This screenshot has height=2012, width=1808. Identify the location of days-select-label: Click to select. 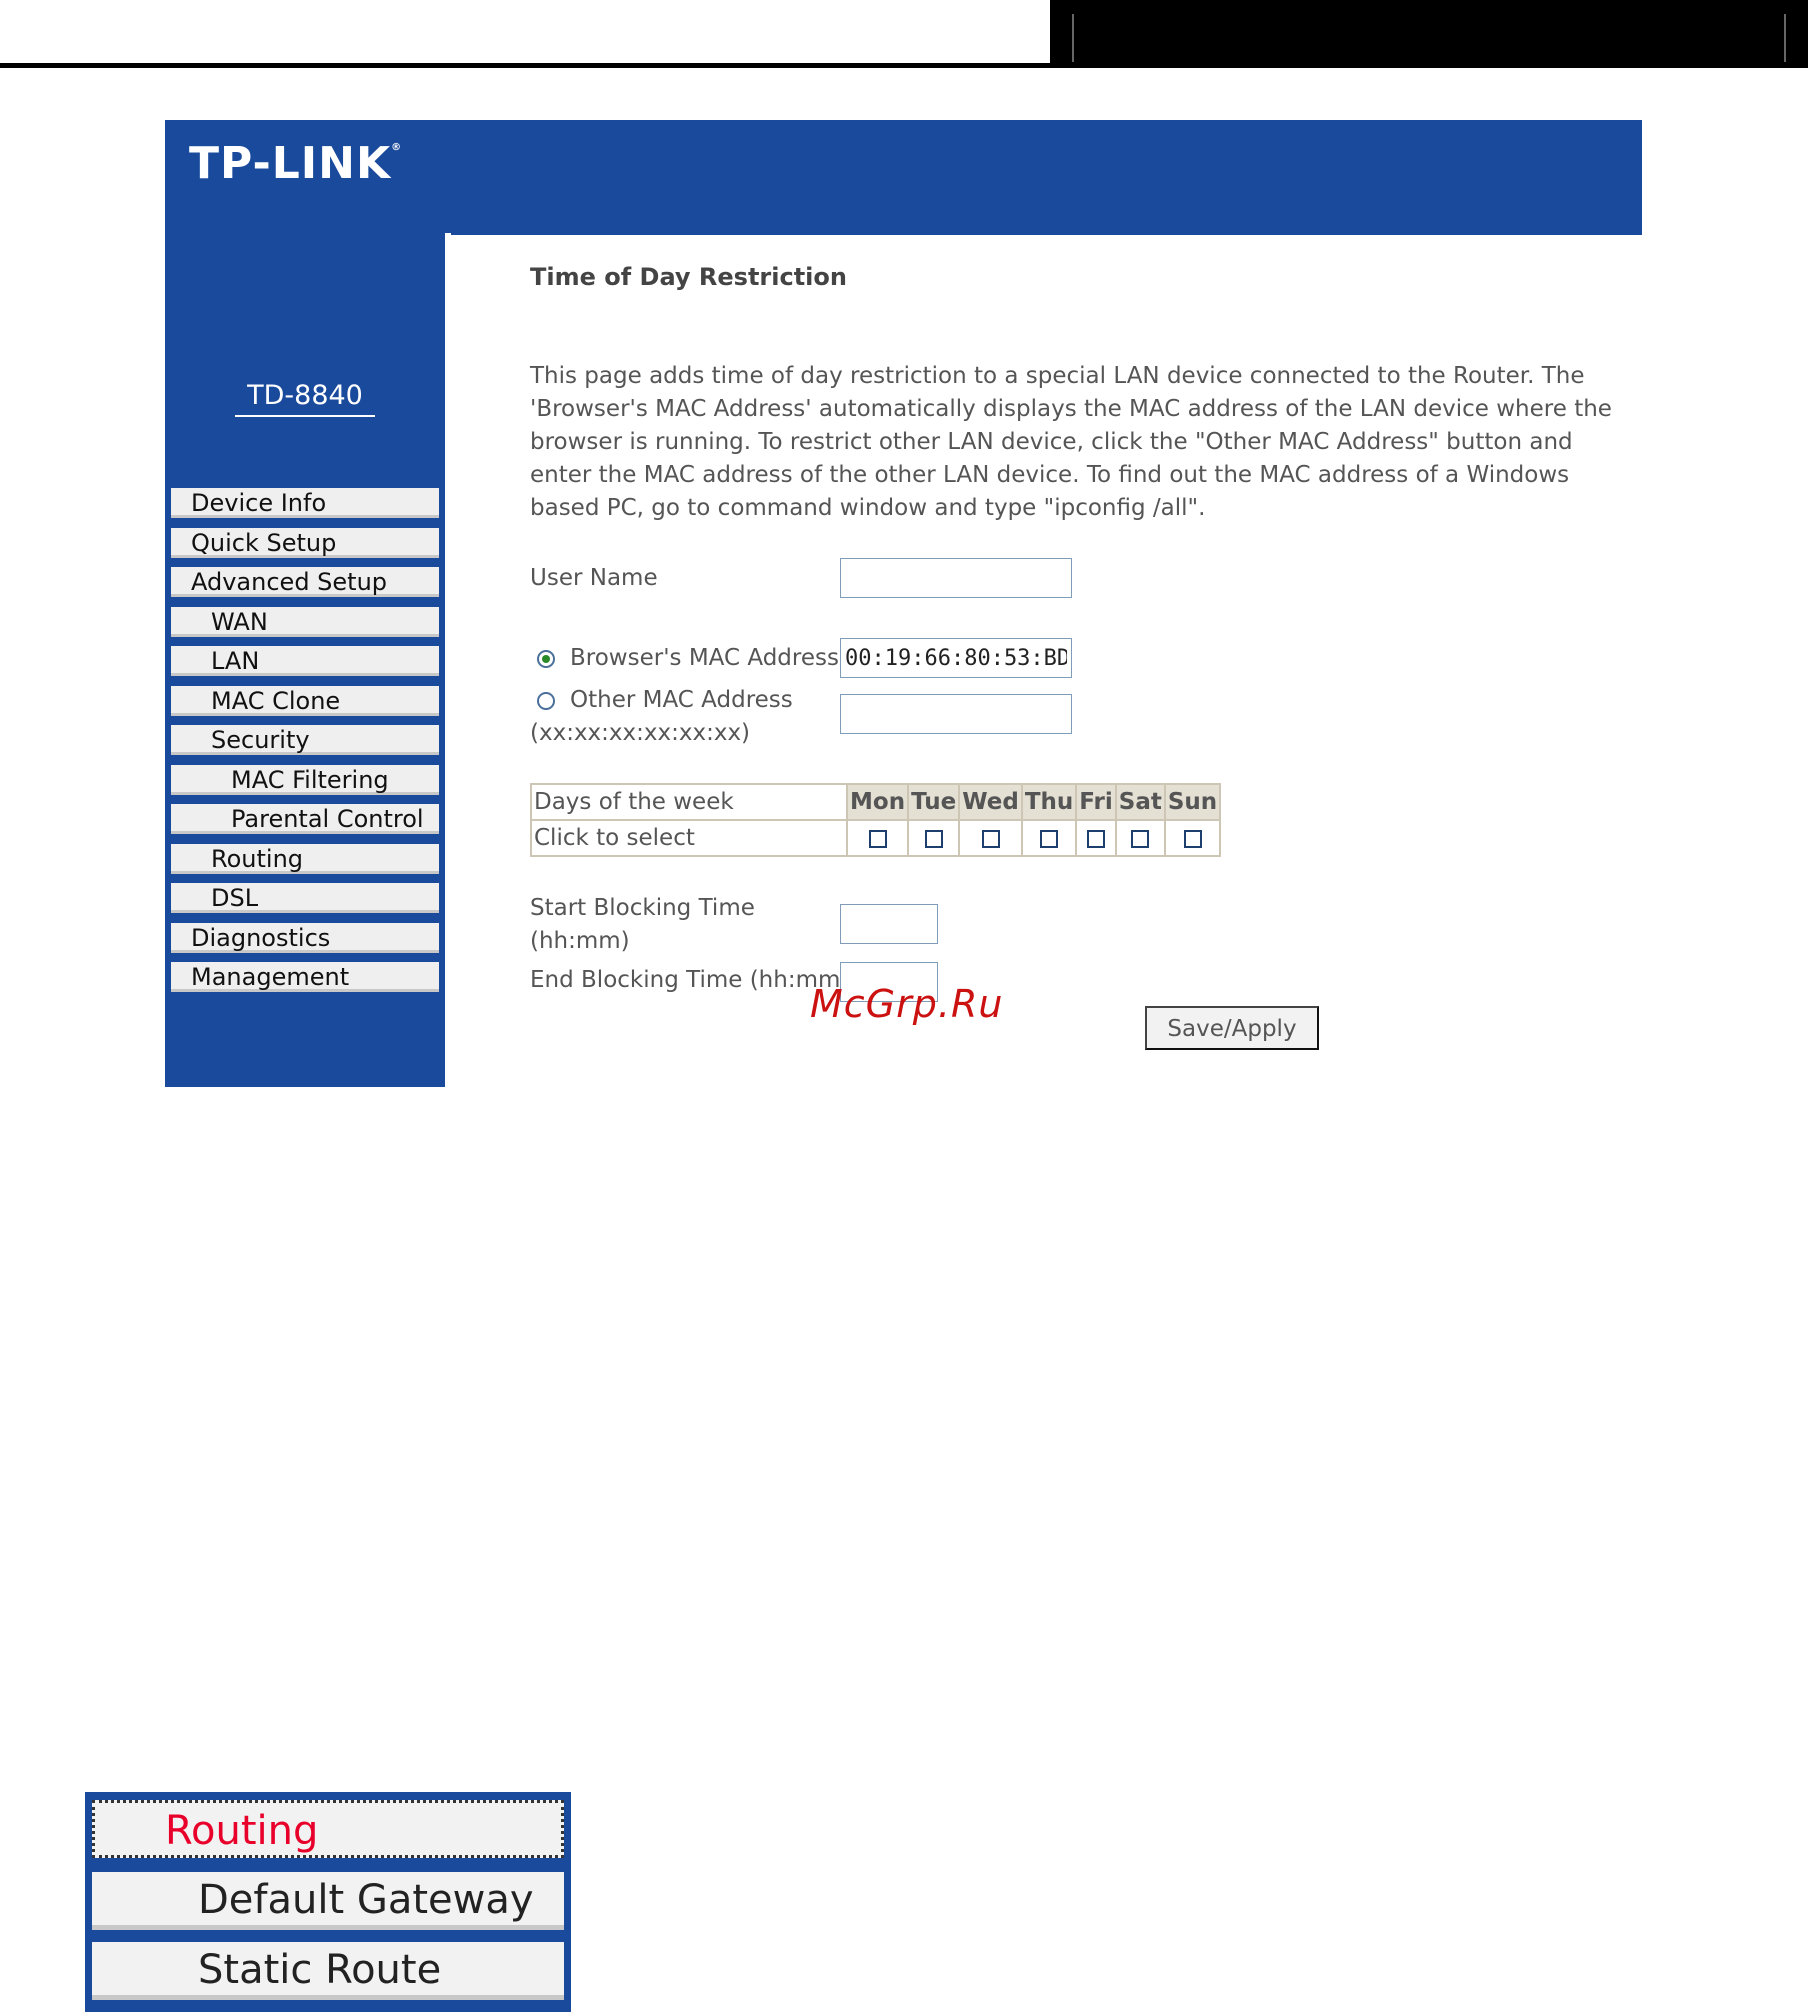
(689, 838).